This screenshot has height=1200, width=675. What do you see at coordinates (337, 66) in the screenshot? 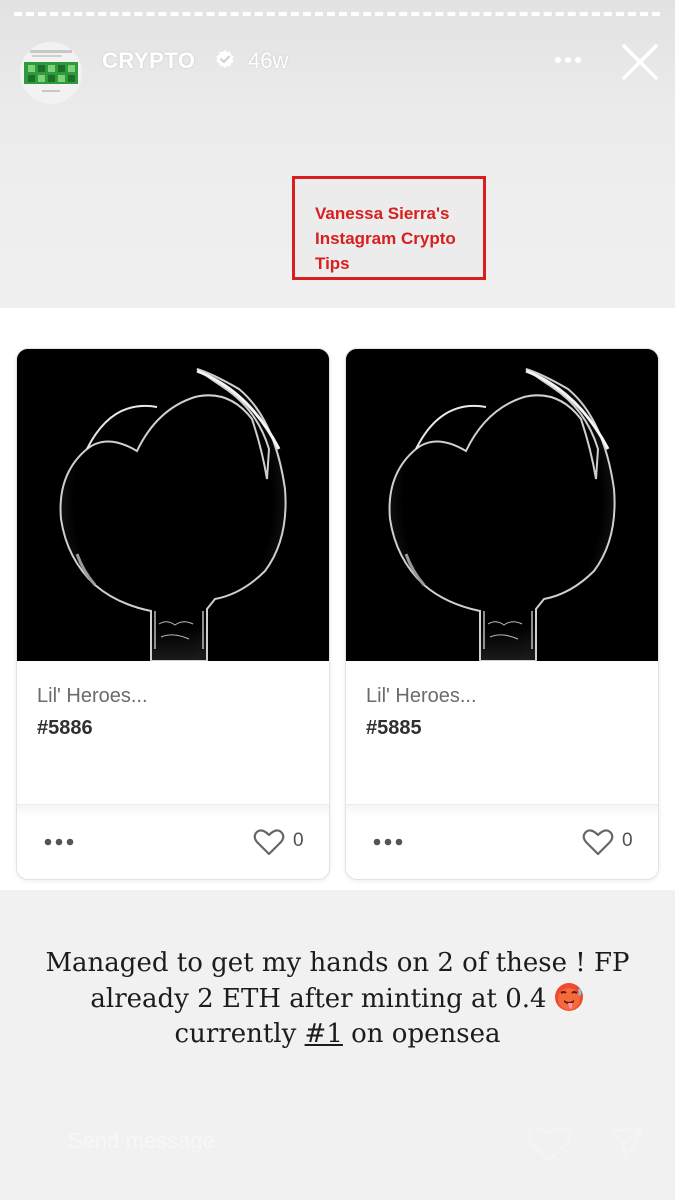
I see `story-header: CRYPTO 46w` at bounding box center [337, 66].